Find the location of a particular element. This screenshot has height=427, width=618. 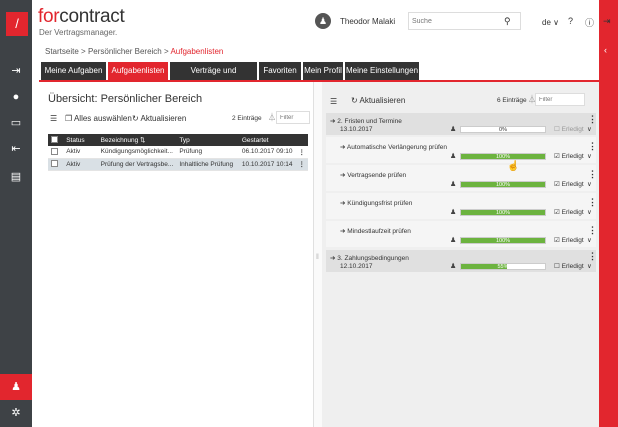

person-icon: ♟ is located at coordinates (16, 387).